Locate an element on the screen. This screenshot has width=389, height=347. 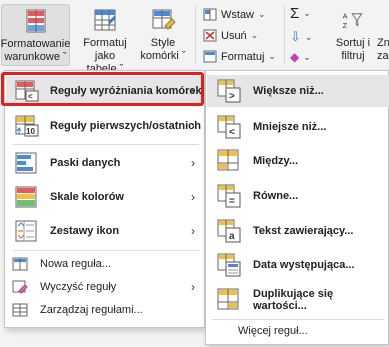
conditional-formatting-icon is located at coordinates (35, 21).